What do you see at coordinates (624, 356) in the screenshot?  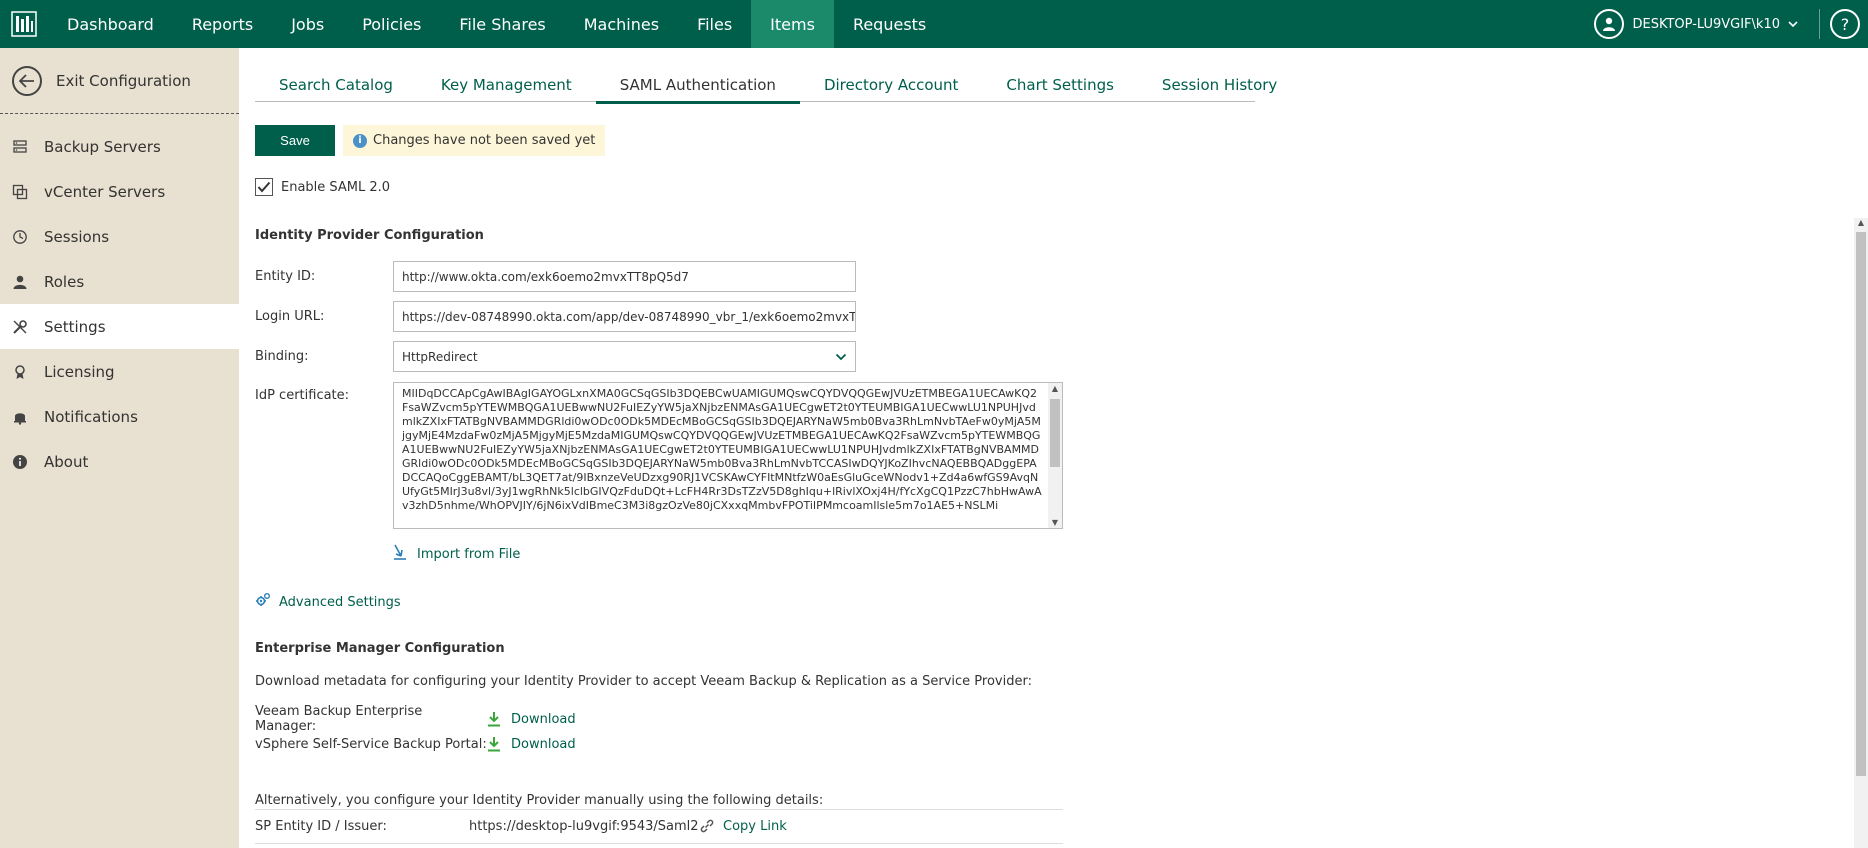 I see `binding-select: HttpRedirect` at bounding box center [624, 356].